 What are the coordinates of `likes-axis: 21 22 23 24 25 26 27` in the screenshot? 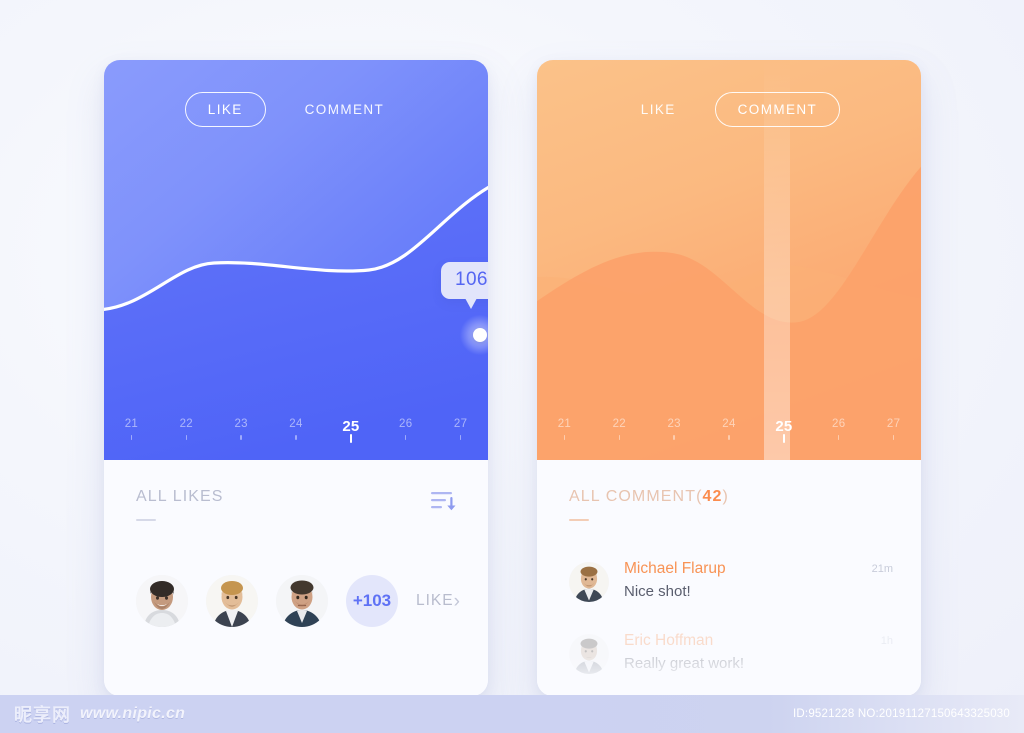 It's located at (296, 437).